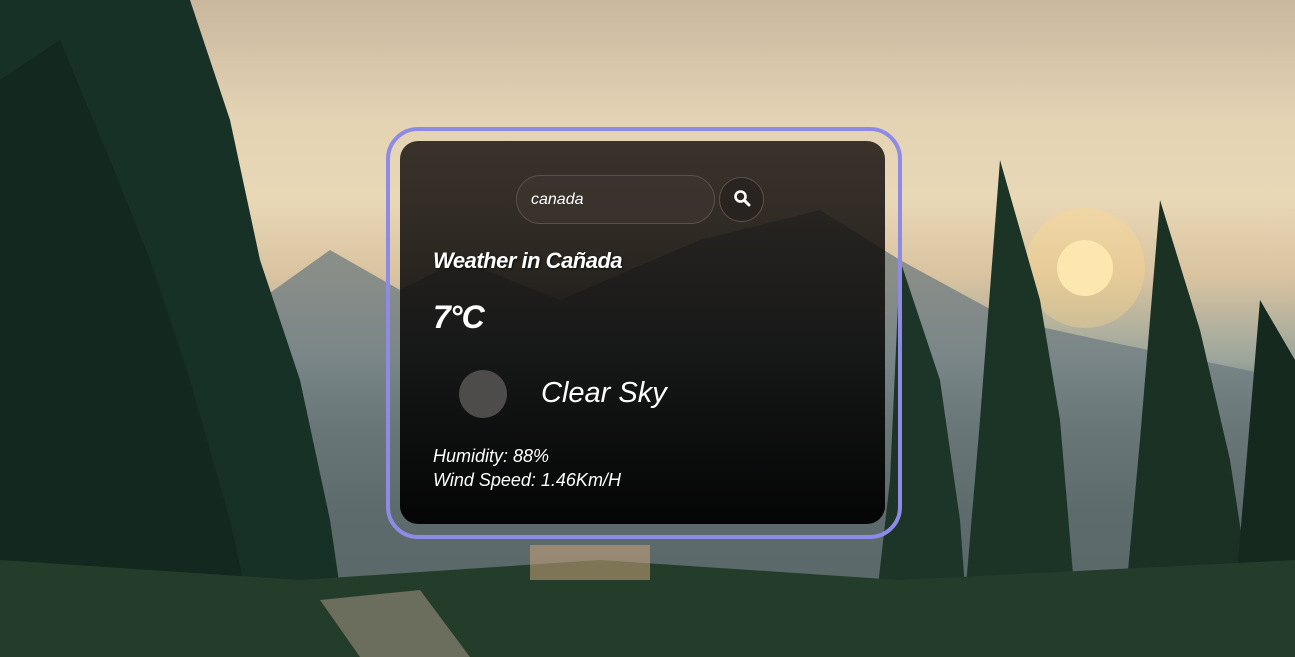  Describe the element at coordinates (491, 456) in the screenshot. I see `humidity-text: Humidity: 88%` at that location.